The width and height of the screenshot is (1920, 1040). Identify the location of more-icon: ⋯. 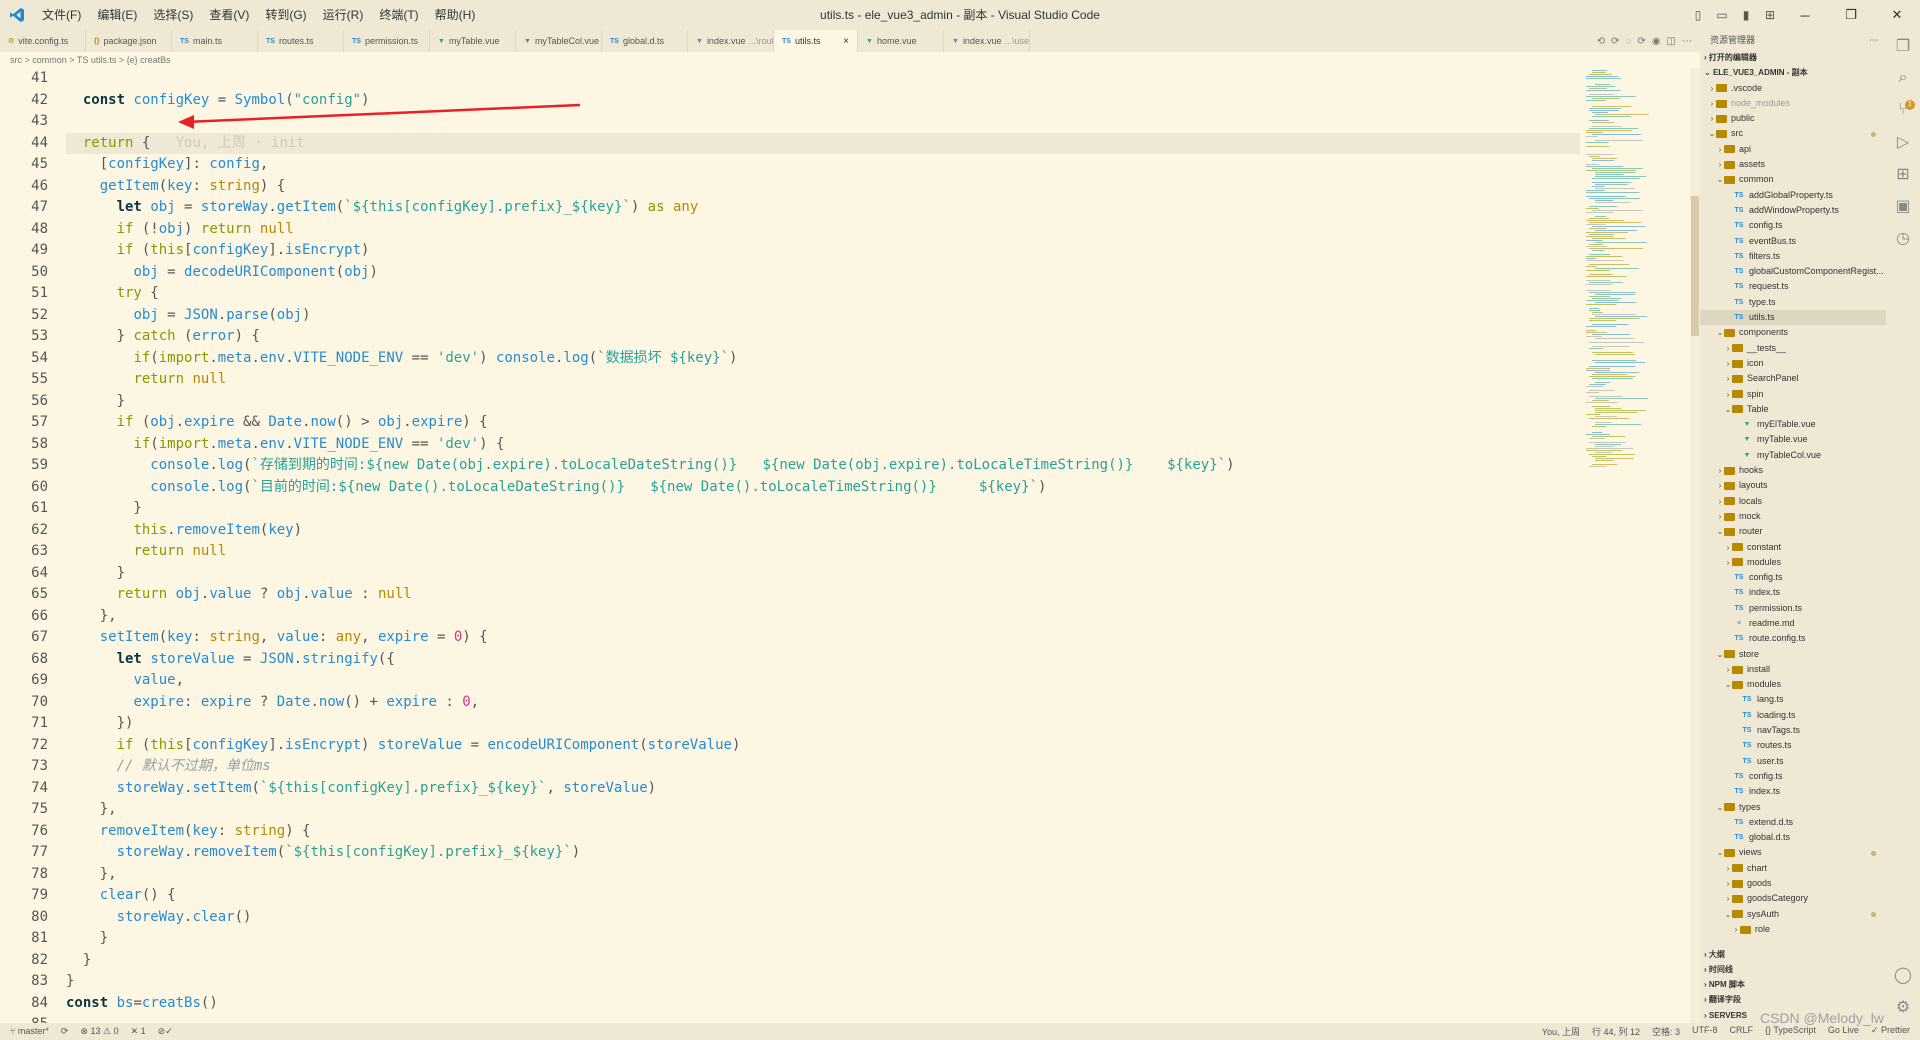
(1873, 40).